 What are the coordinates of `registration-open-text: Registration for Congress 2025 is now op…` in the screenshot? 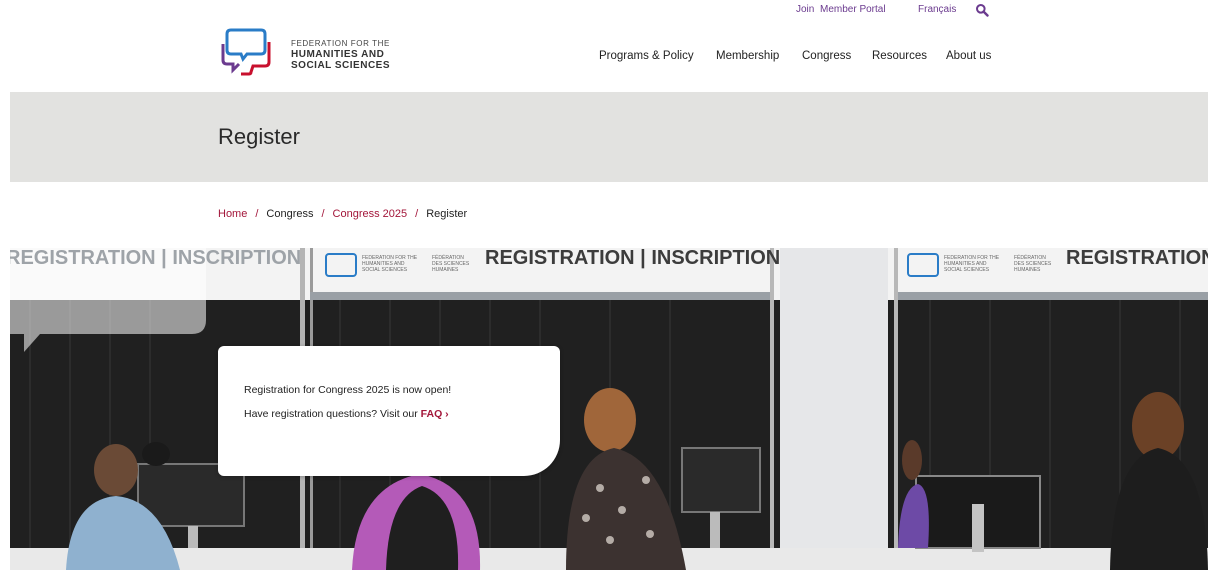 It's located at (348, 390).